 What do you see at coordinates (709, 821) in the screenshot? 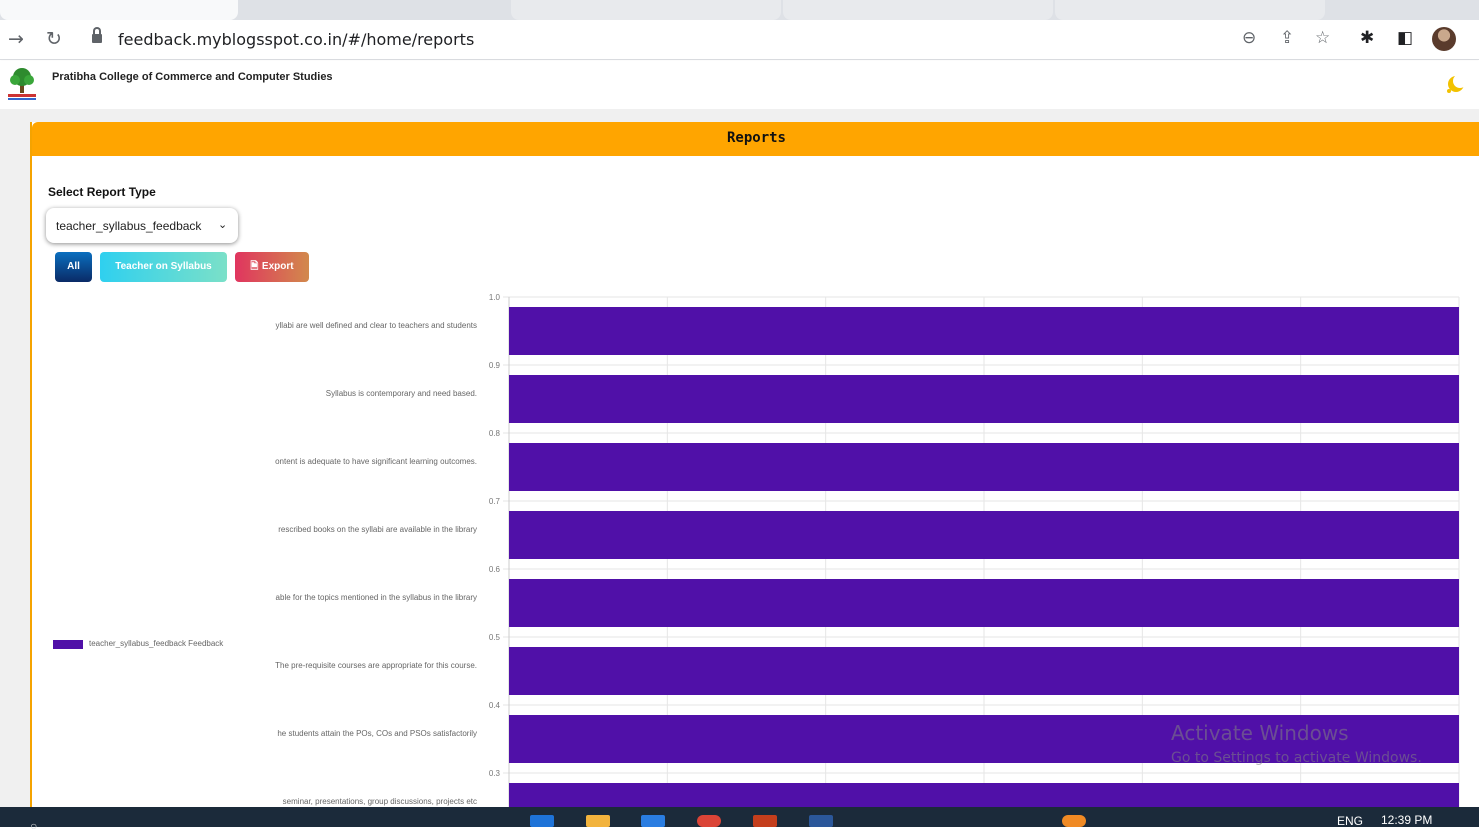
I see `chrome-app-icon` at bounding box center [709, 821].